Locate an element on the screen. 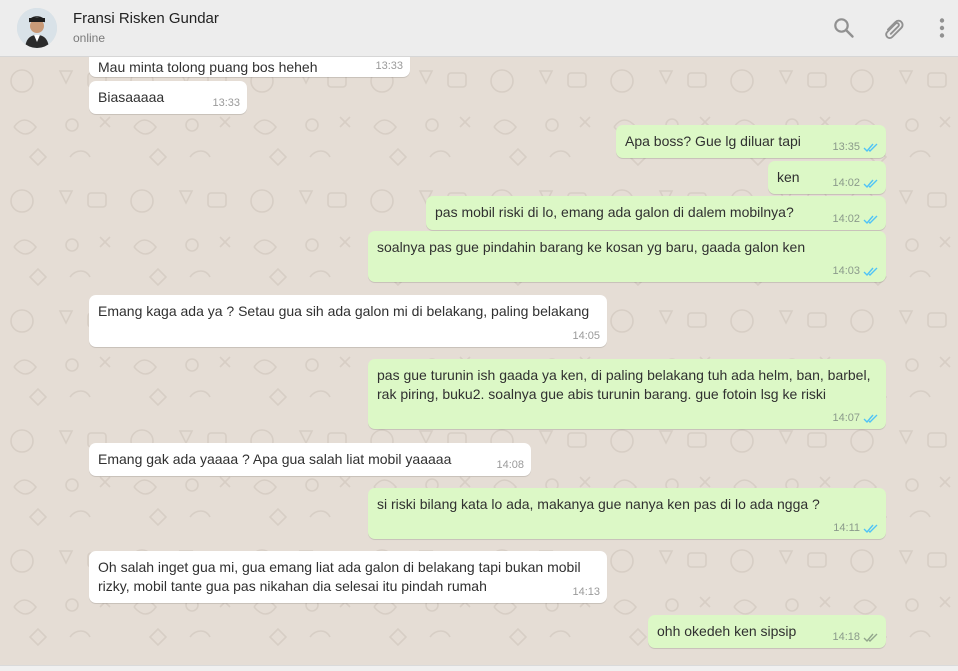  message-meta: 14:11 is located at coordinates (856, 528).